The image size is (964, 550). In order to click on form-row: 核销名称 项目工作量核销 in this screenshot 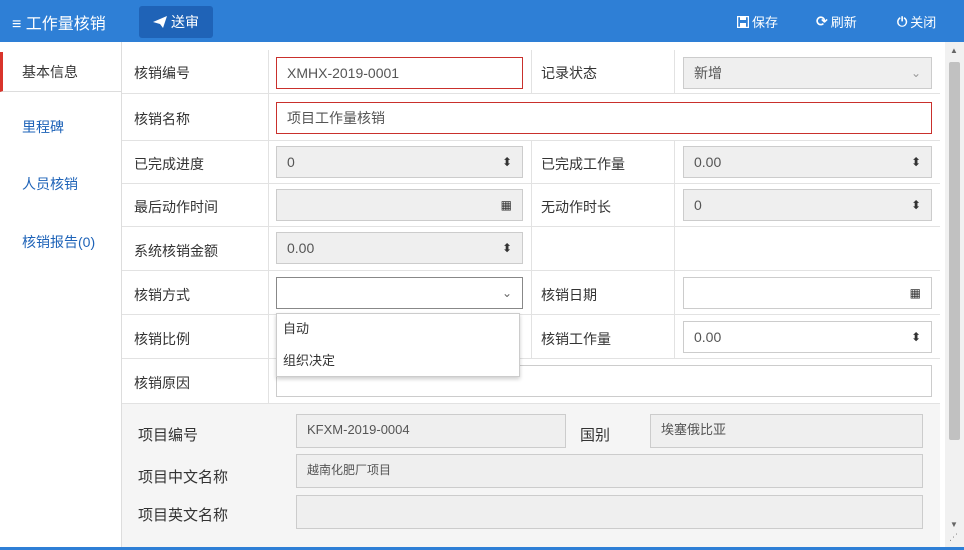, I will do `click(531, 117)`.